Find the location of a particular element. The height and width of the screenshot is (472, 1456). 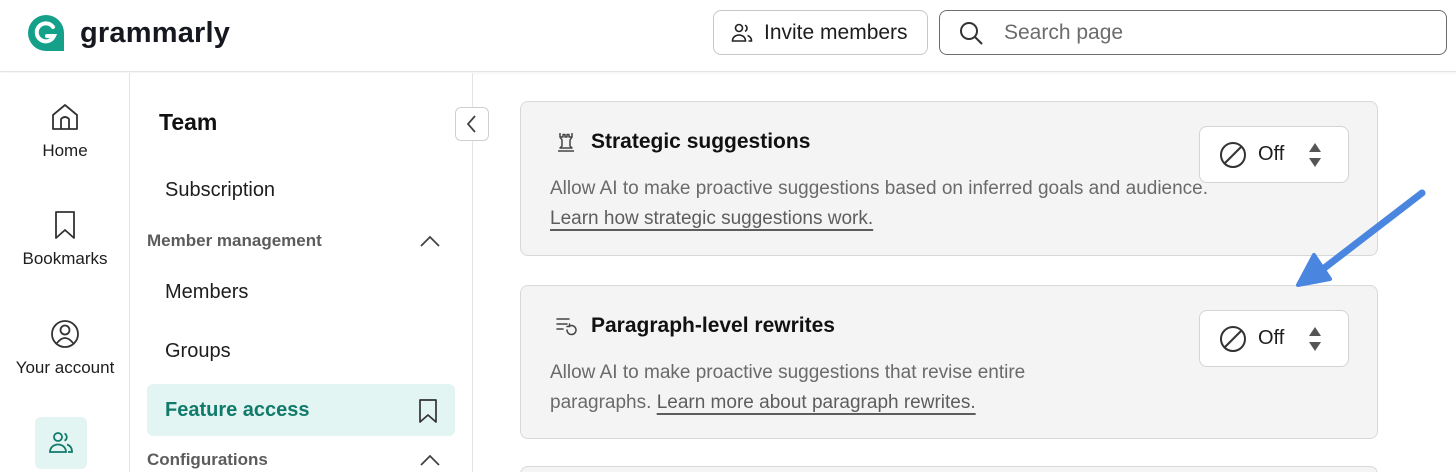

search-input is located at coordinates (1214, 32).